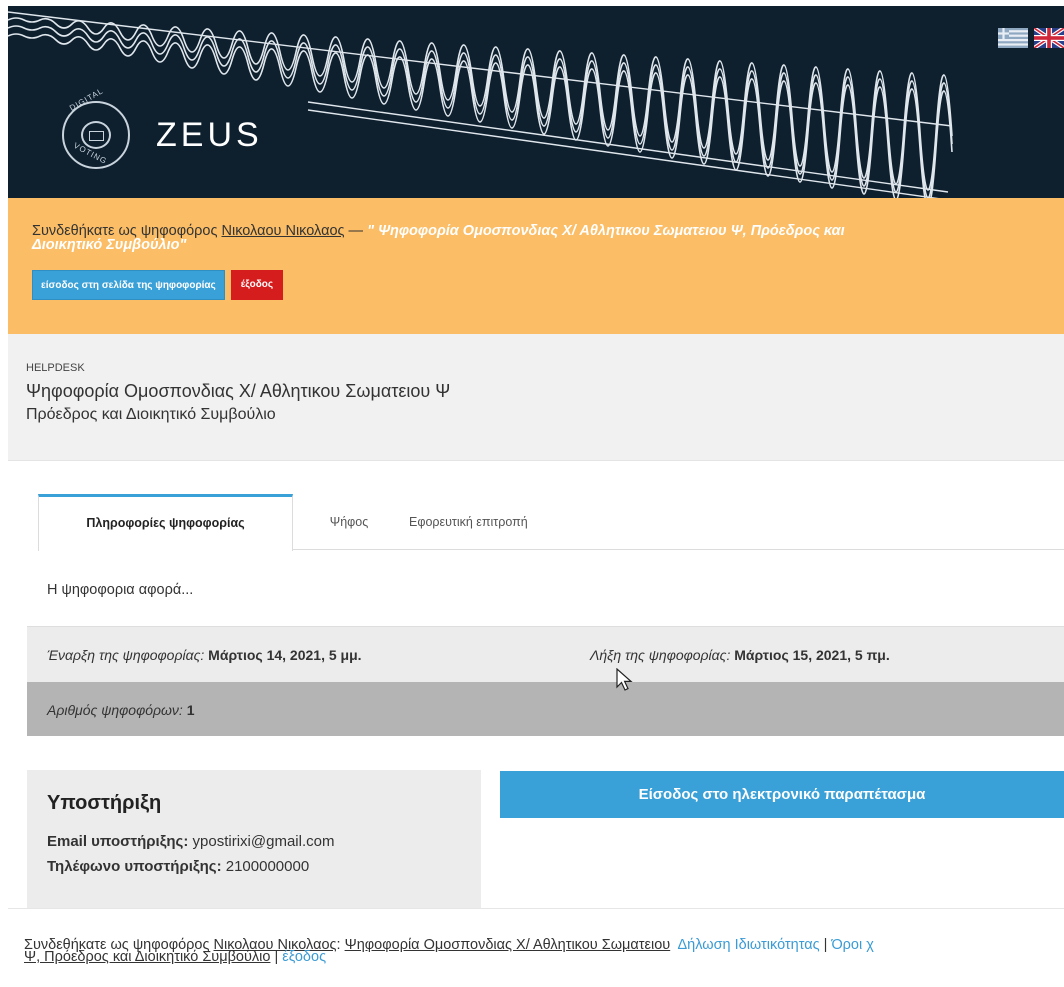 The width and height of the screenshot is (1064, 987). Describe the element at coordinates (812, 655) in the screenshot. I see `end-date-value: Μάρτιος 15, 2021, 5 πμ.` at that location.